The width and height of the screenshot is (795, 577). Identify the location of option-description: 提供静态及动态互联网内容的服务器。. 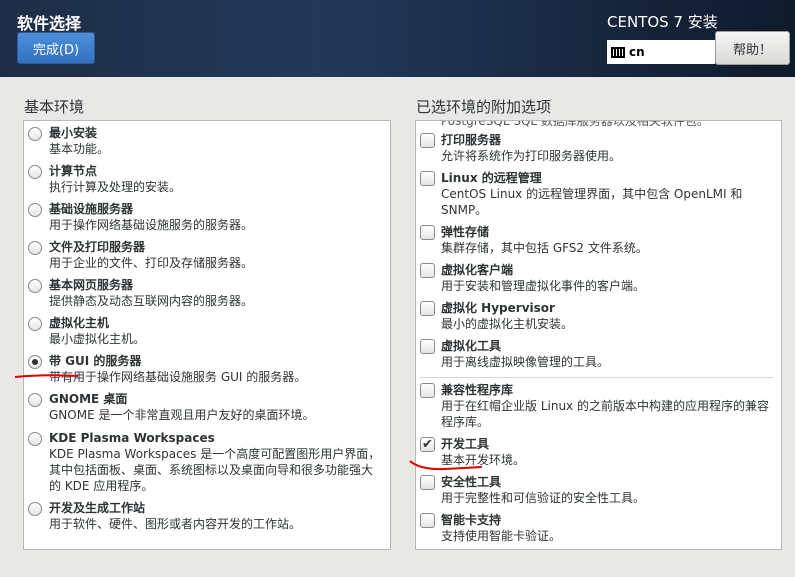
(151, 301).